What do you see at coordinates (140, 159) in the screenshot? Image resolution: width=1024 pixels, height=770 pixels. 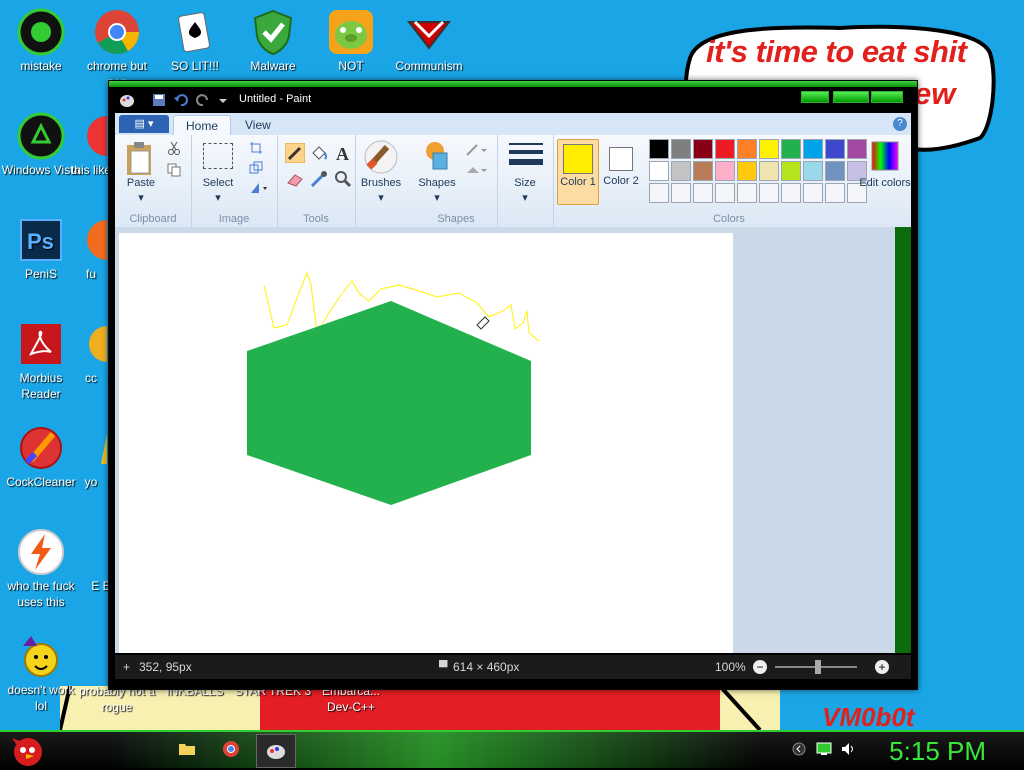 I see `paste-icon` at bounding box center [140, 159].